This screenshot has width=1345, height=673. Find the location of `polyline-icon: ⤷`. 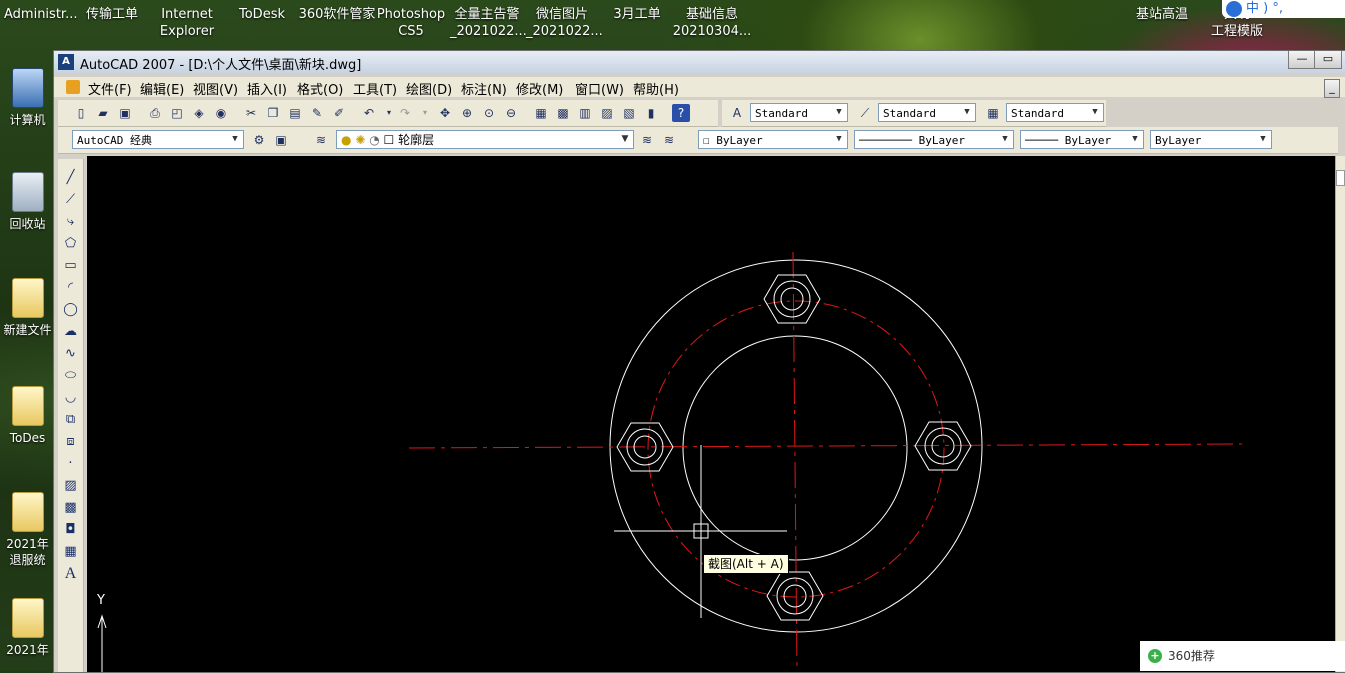

polyline-icon: ⤷ is located at coordinates (70, 221).